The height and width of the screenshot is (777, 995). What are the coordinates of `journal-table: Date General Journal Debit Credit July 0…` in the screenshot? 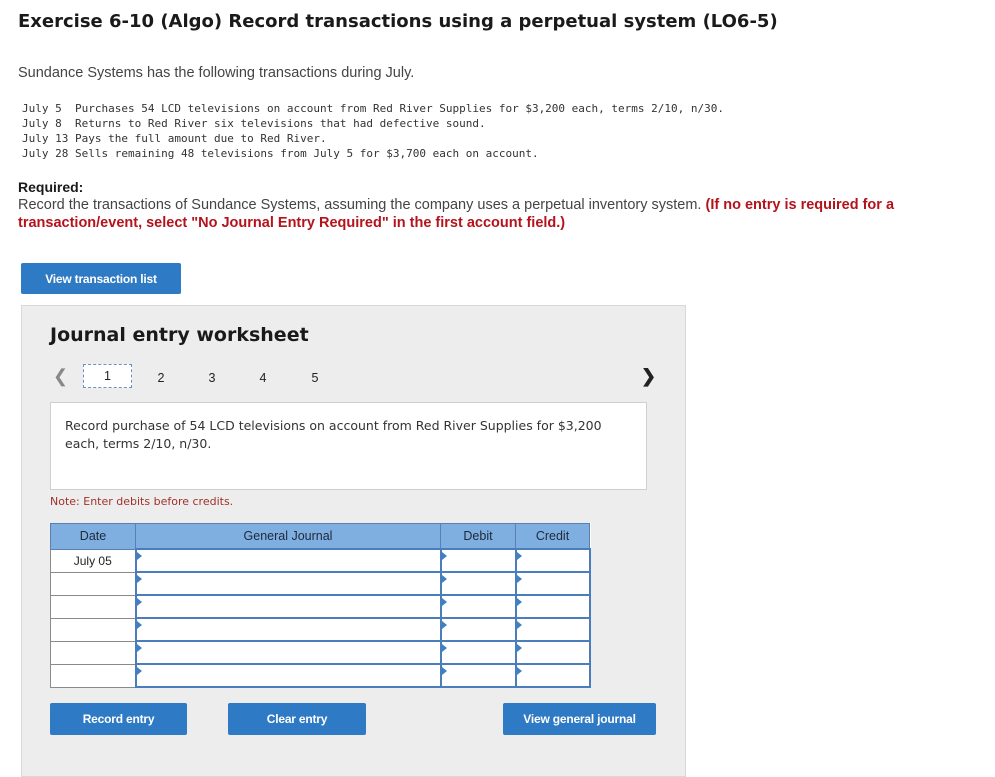 It's located at (320, 605).